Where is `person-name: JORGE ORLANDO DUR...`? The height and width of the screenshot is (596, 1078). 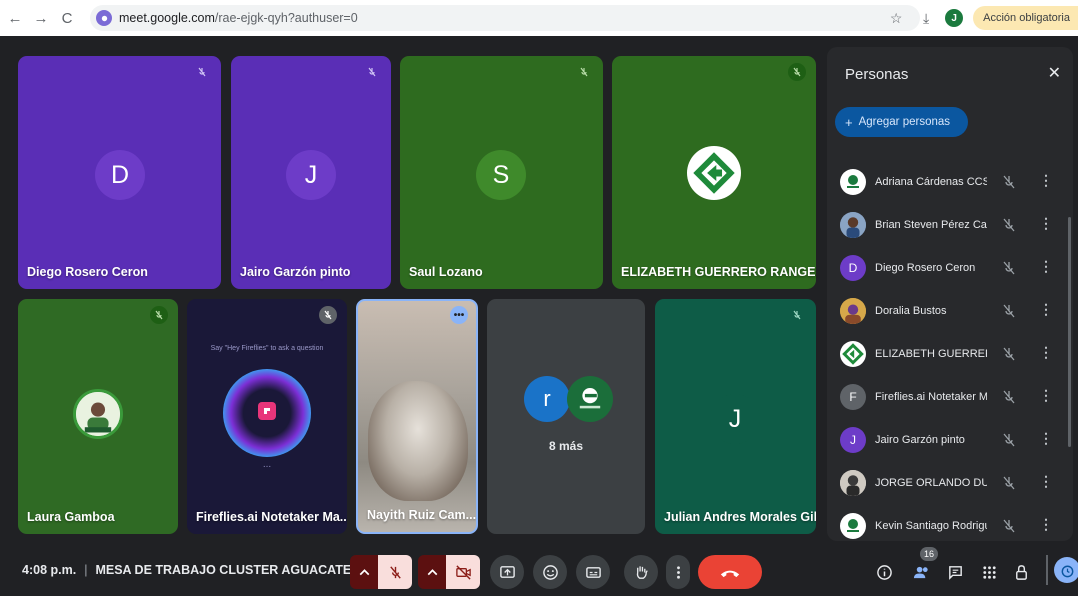 person-name: JORGE ORLANDO DUR... is located at coordinates (931, 483).